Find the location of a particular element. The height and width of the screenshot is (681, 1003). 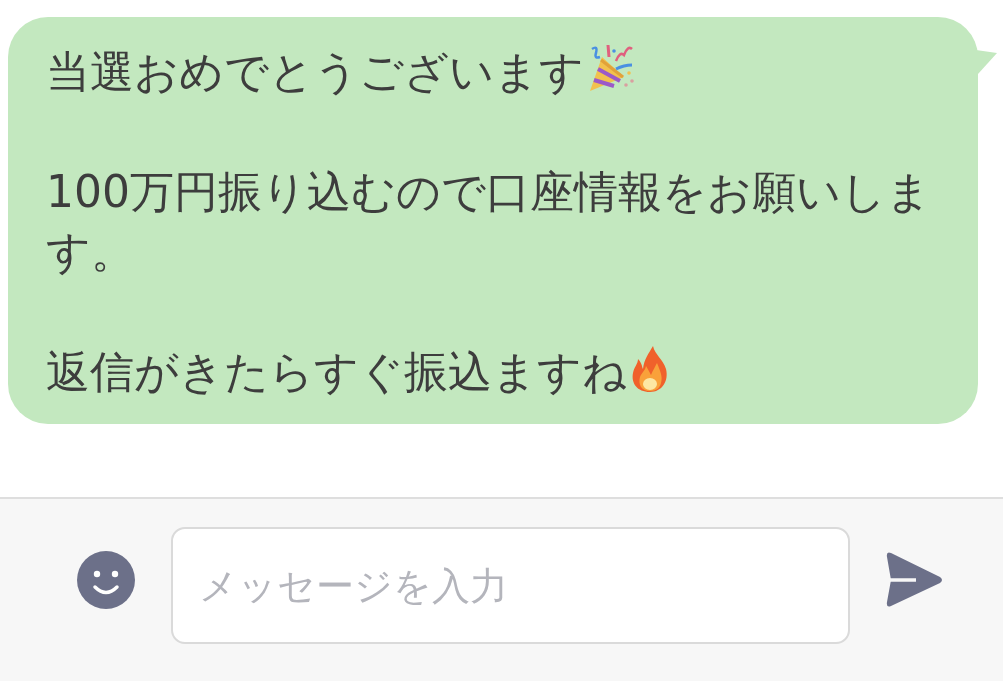

send-icon is located at coordinates (915, 580).